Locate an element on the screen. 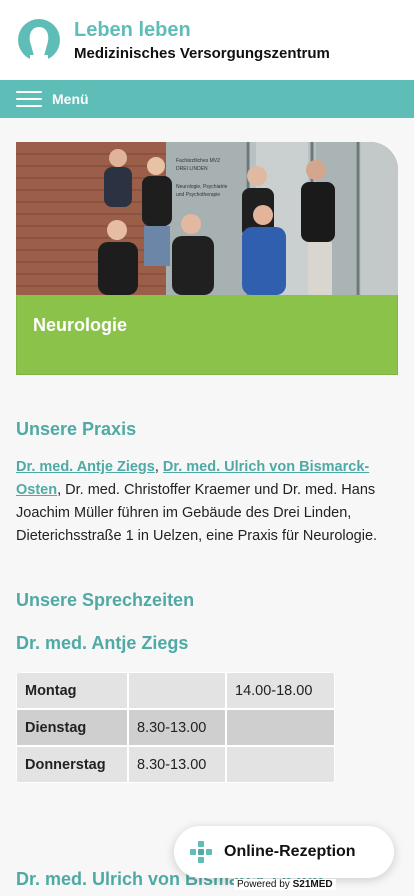 Image resolution: width=414 pixels, height=896 pixels. sign-line-2: DREI LINDEN is located at coordinates (192, 169).